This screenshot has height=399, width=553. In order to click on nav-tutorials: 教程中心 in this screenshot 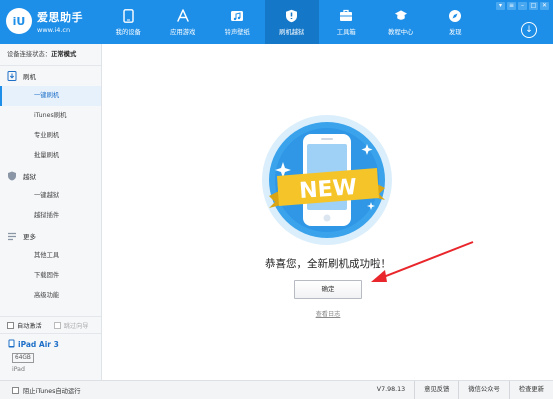, I will do `click(401, 22)`.